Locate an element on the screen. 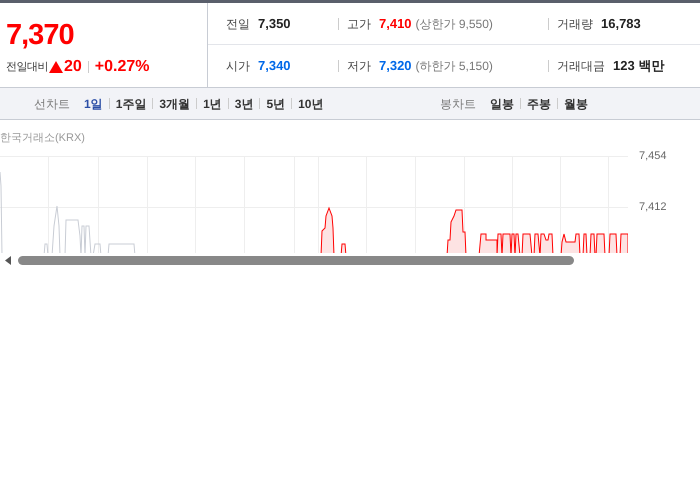 The height and width of the screenshot is (490, 700). stat-label: 고가 is located at coordinates (359, 24).